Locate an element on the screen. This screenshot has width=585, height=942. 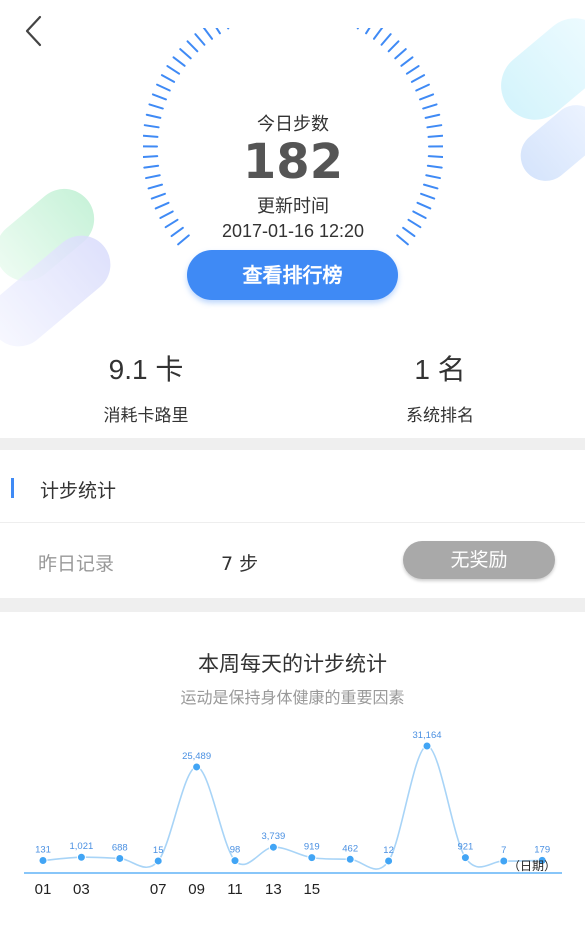
data-label: 98 is located at coordinates (235, 850).